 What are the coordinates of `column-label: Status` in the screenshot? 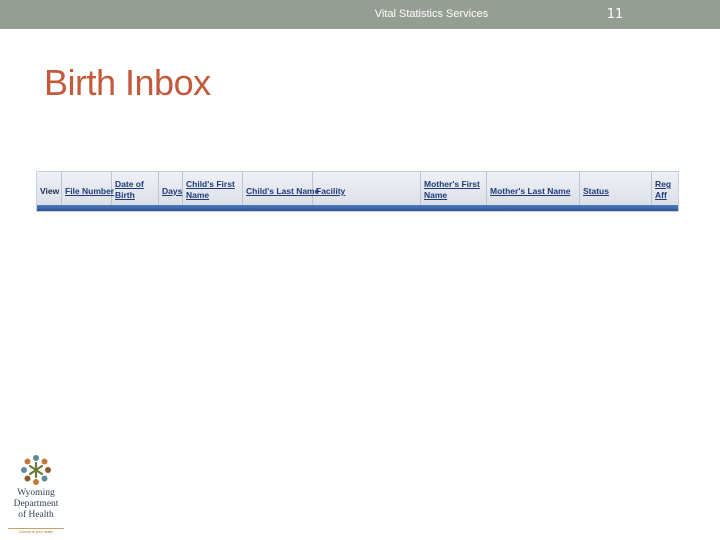 It's located at (596, 191).